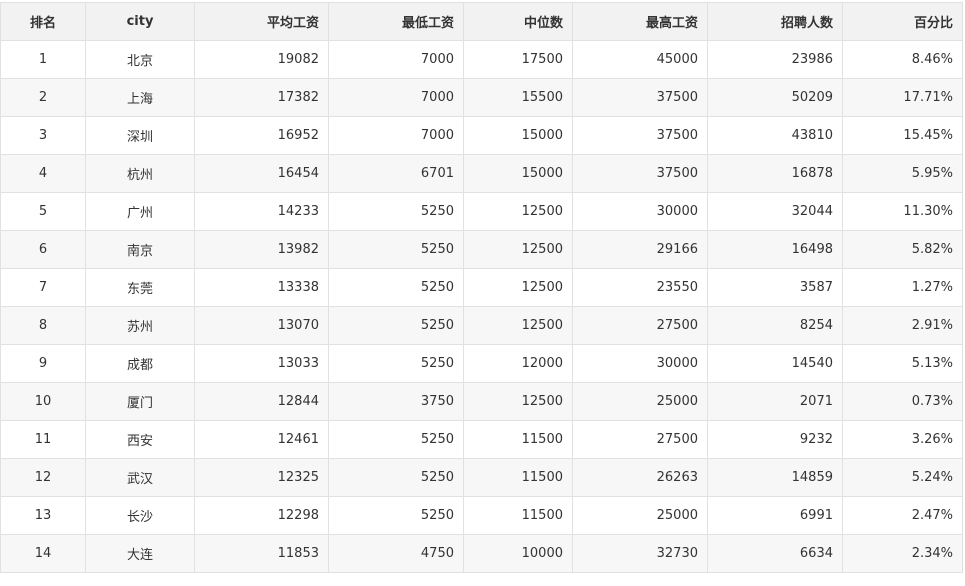 Image resolution: width=965 pixels, height=586 pixels. Describe the element at coordinates (140, 211) in the screenshot. I see `city-cell: 广州` at that location.